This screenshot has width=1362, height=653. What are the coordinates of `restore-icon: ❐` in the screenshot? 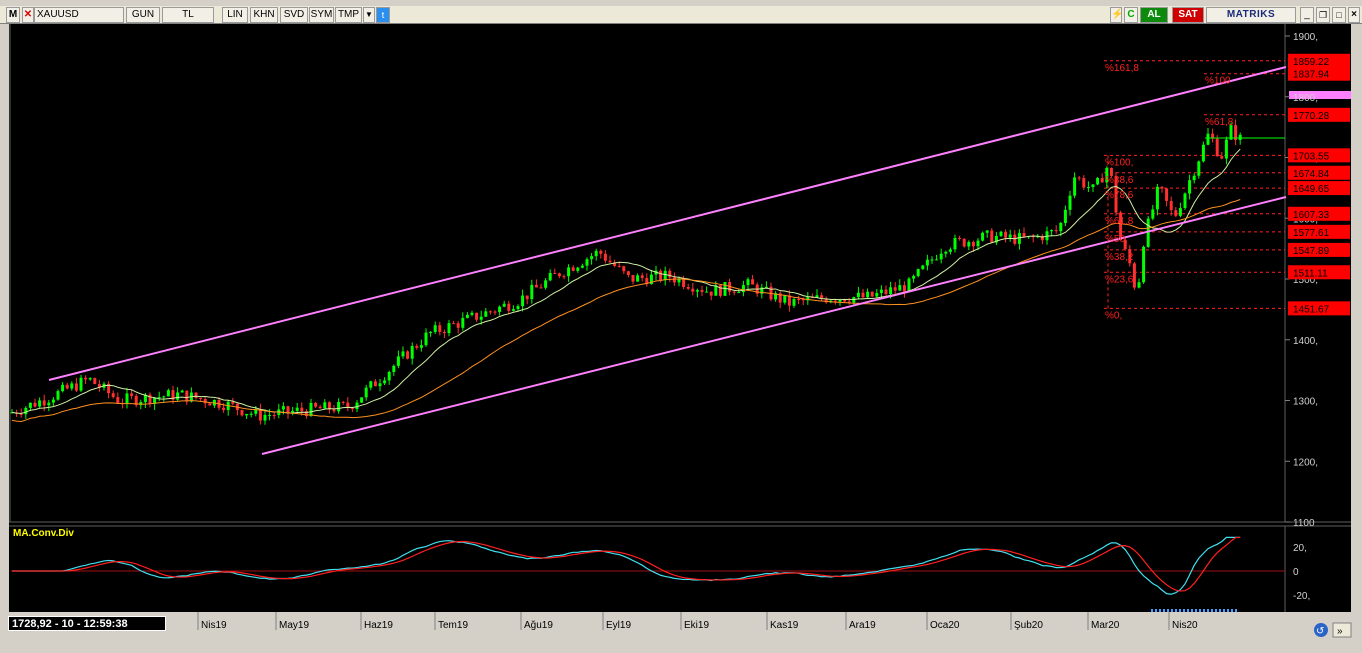 It's located at (1323, 15).